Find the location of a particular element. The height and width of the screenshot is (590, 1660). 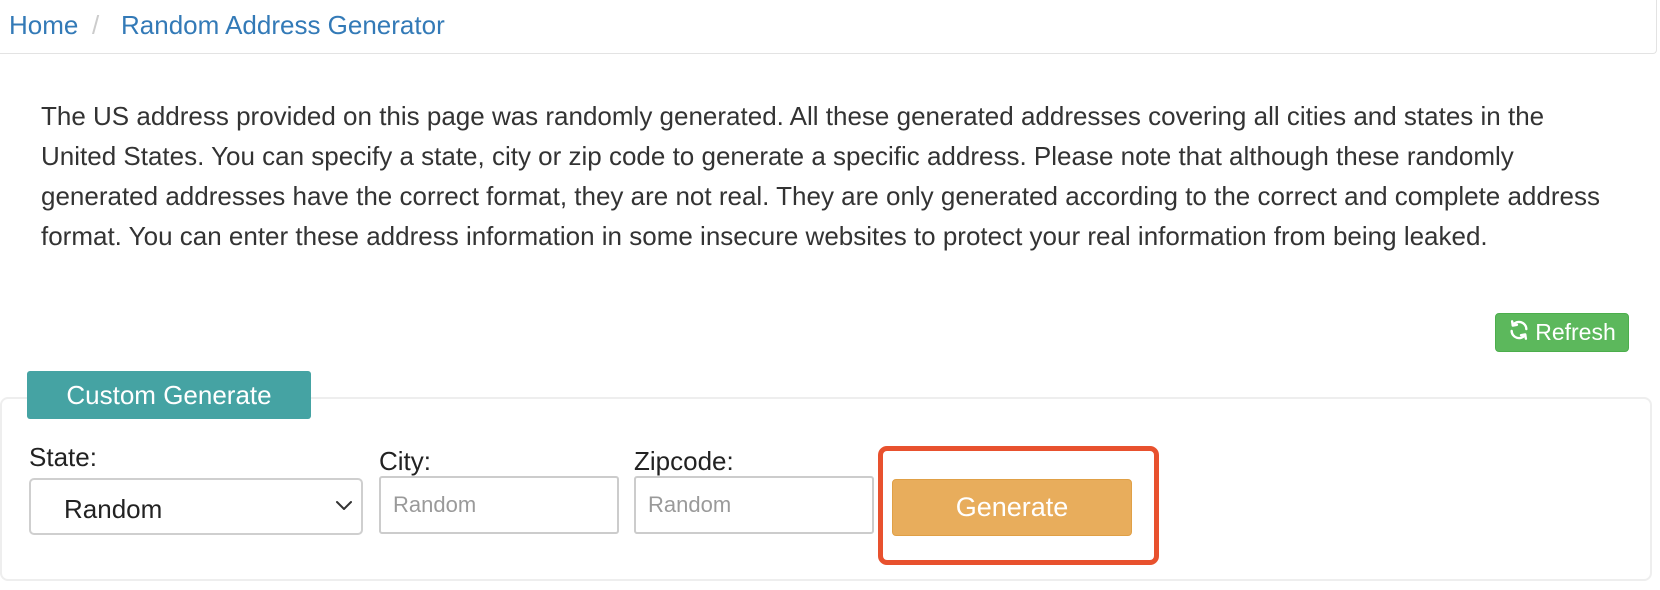

state-select-value: Random is located at coordinates (113, 509).